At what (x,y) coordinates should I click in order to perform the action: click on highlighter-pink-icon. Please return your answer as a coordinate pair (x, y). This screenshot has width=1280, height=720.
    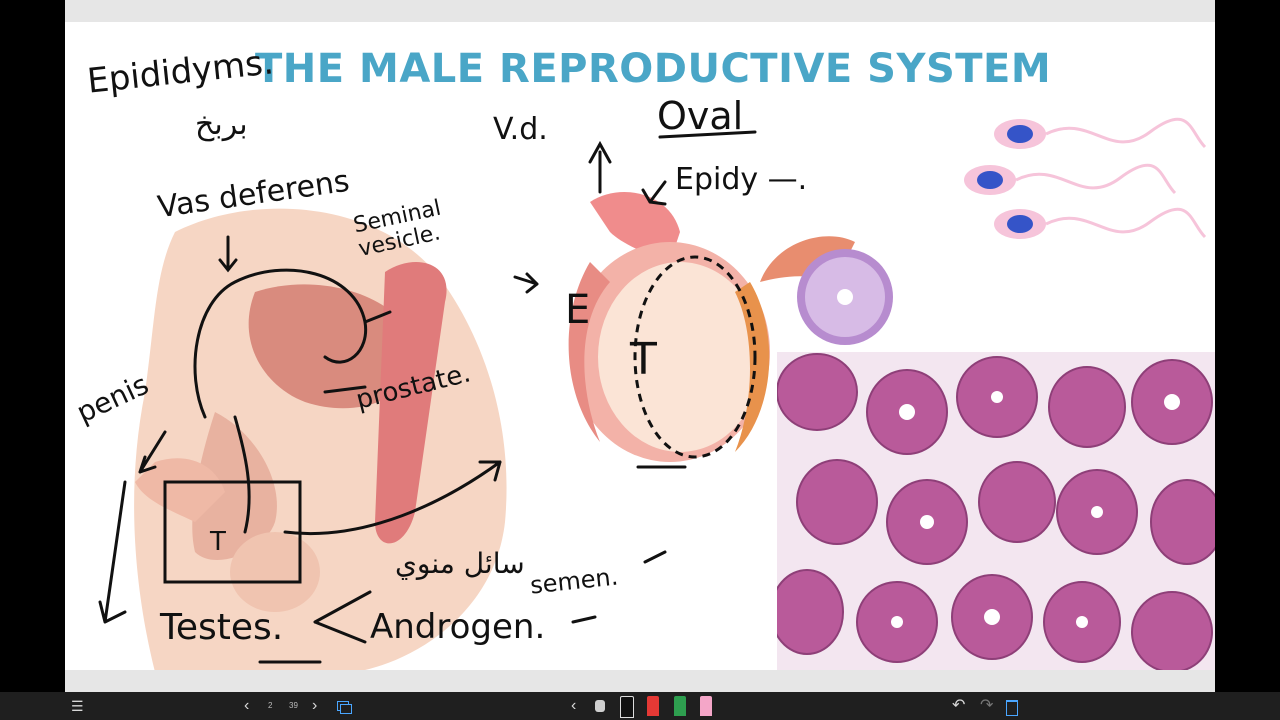
    Looking at the image, I should click on (706, 706).